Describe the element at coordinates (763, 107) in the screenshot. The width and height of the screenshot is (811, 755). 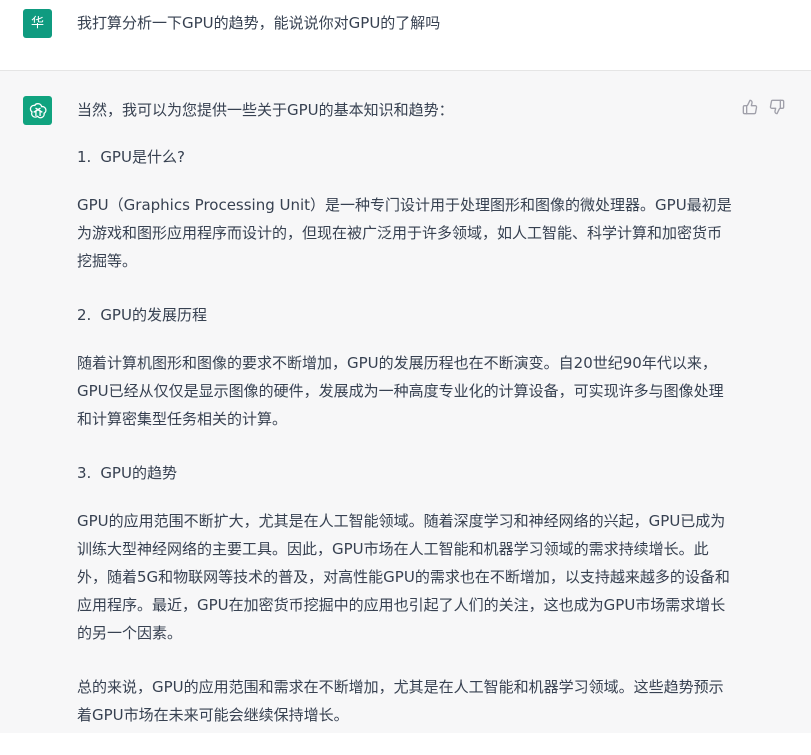
I see `feedback-buttons` at that location.